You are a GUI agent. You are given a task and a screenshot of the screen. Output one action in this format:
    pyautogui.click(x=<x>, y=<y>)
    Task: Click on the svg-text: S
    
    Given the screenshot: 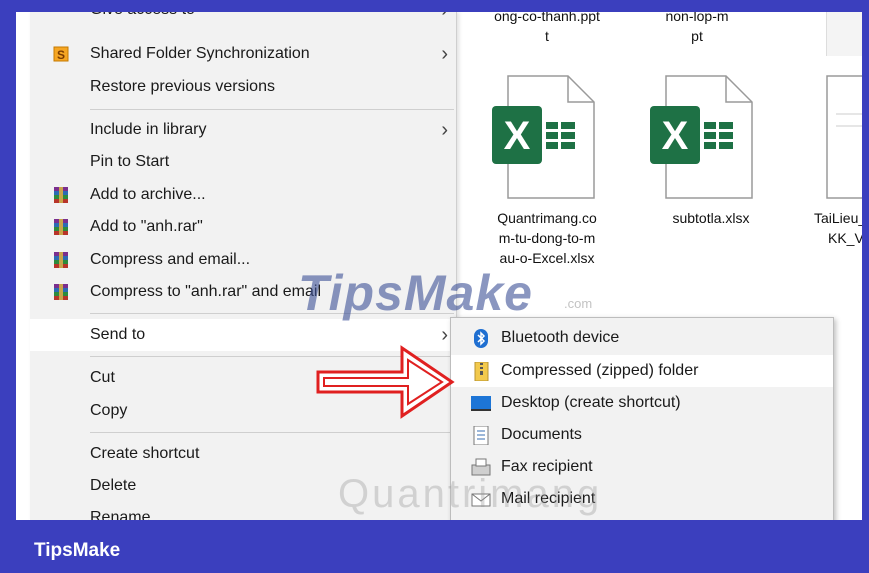 What is the action you would take?
    pyautogui.click(x=61, y=55)
    